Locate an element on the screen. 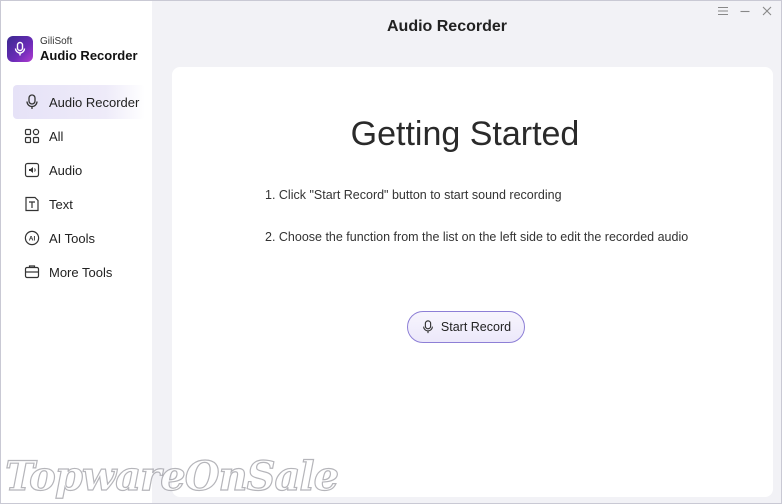  sidebar-item-label: AI Tools is located at coordinates (72, 238).